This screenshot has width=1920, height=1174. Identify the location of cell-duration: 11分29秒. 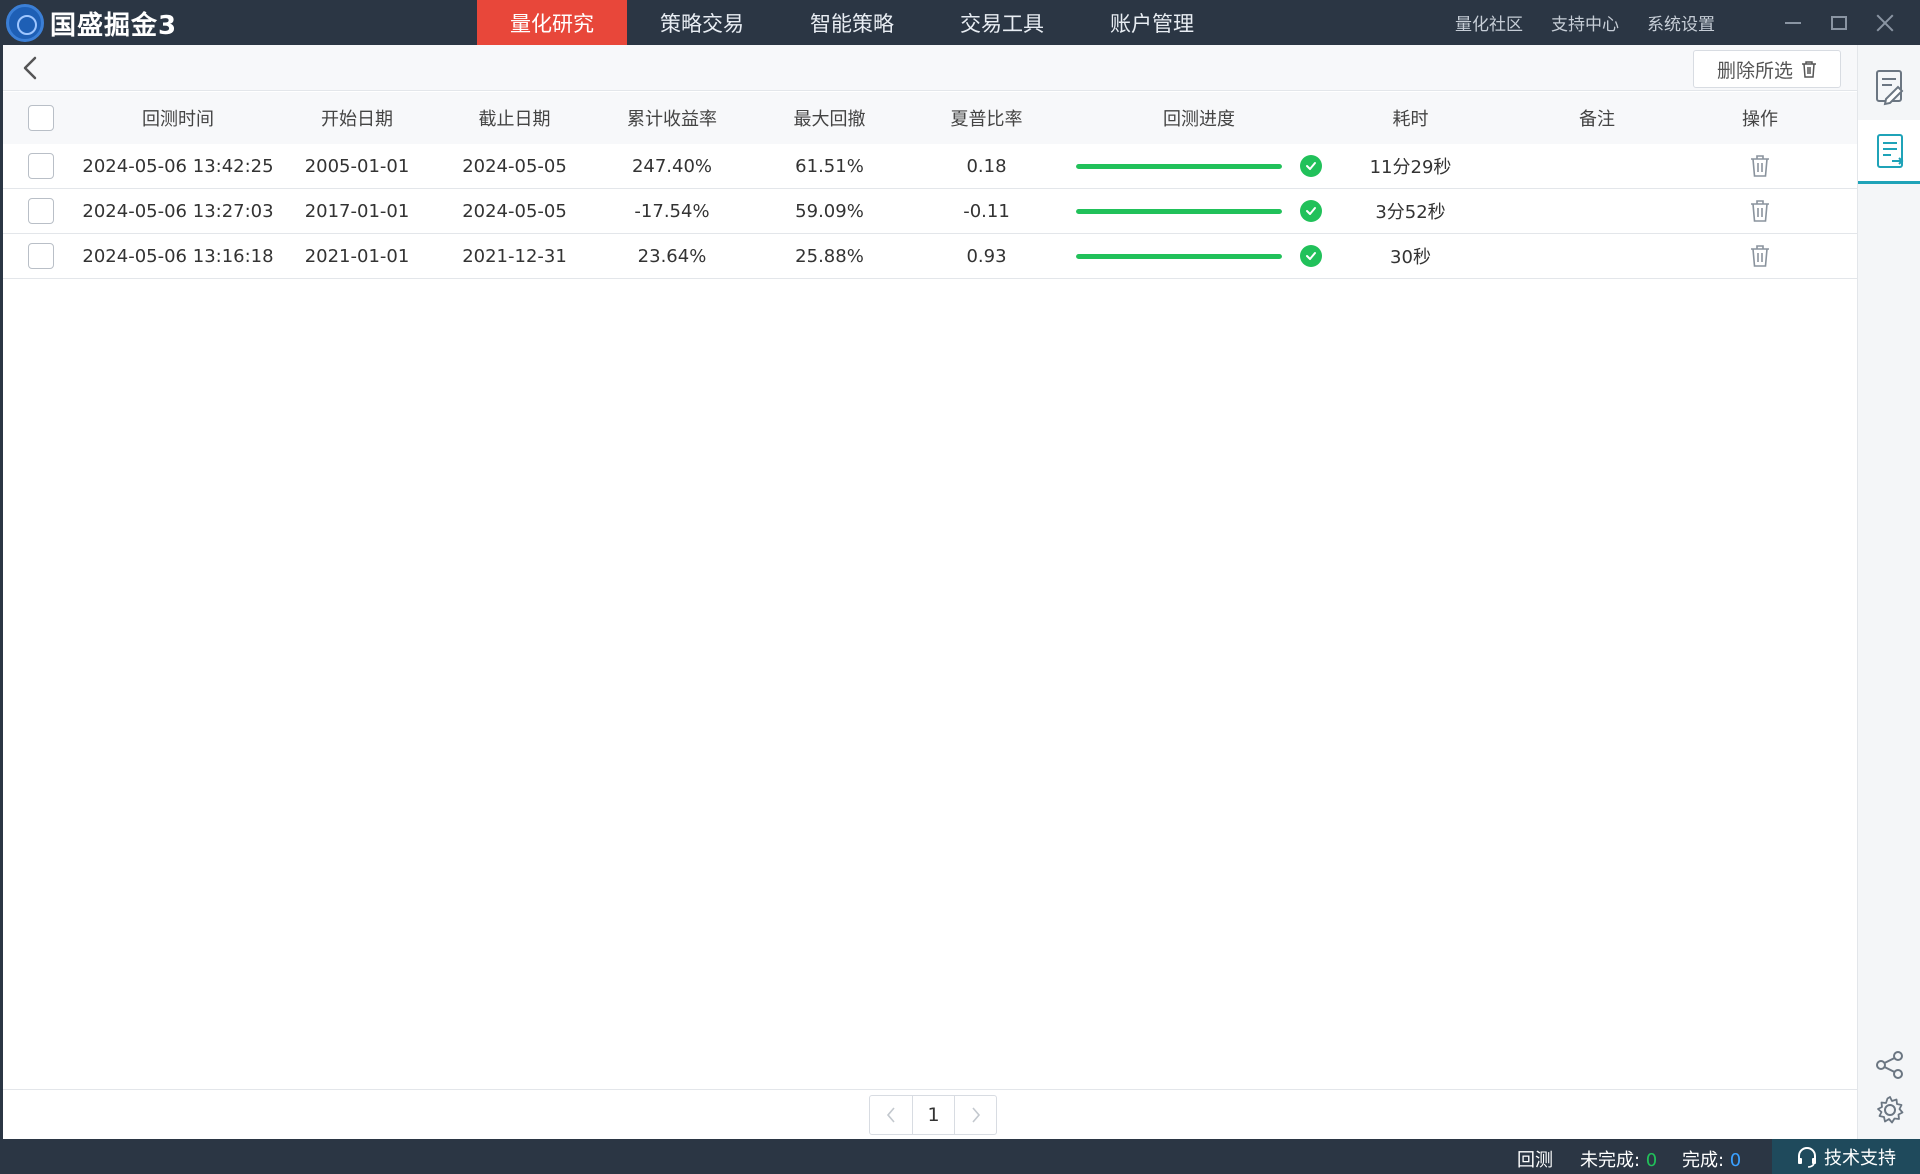
(1410, 167).